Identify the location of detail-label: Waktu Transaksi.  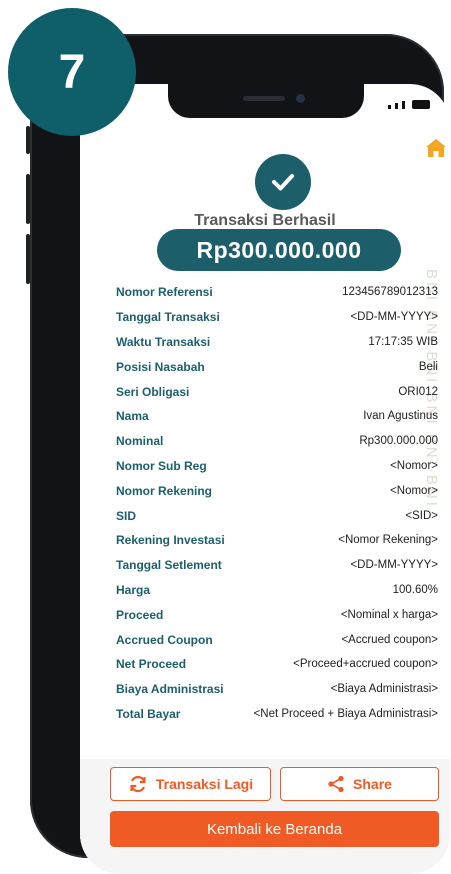
(163, 341).